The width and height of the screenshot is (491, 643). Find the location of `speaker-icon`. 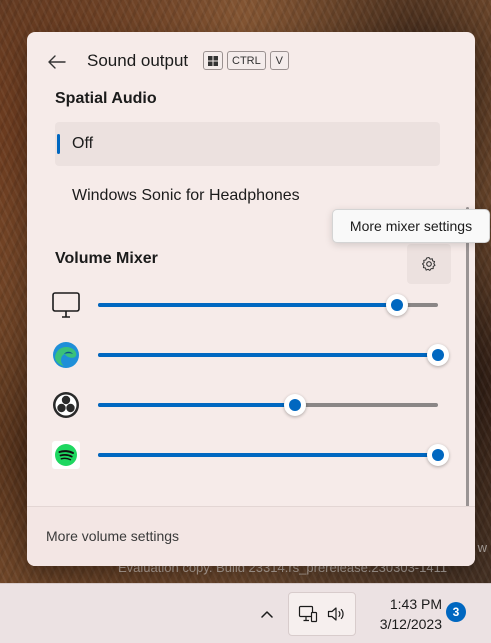

speaker-icon is located at coordinates (335, 614).